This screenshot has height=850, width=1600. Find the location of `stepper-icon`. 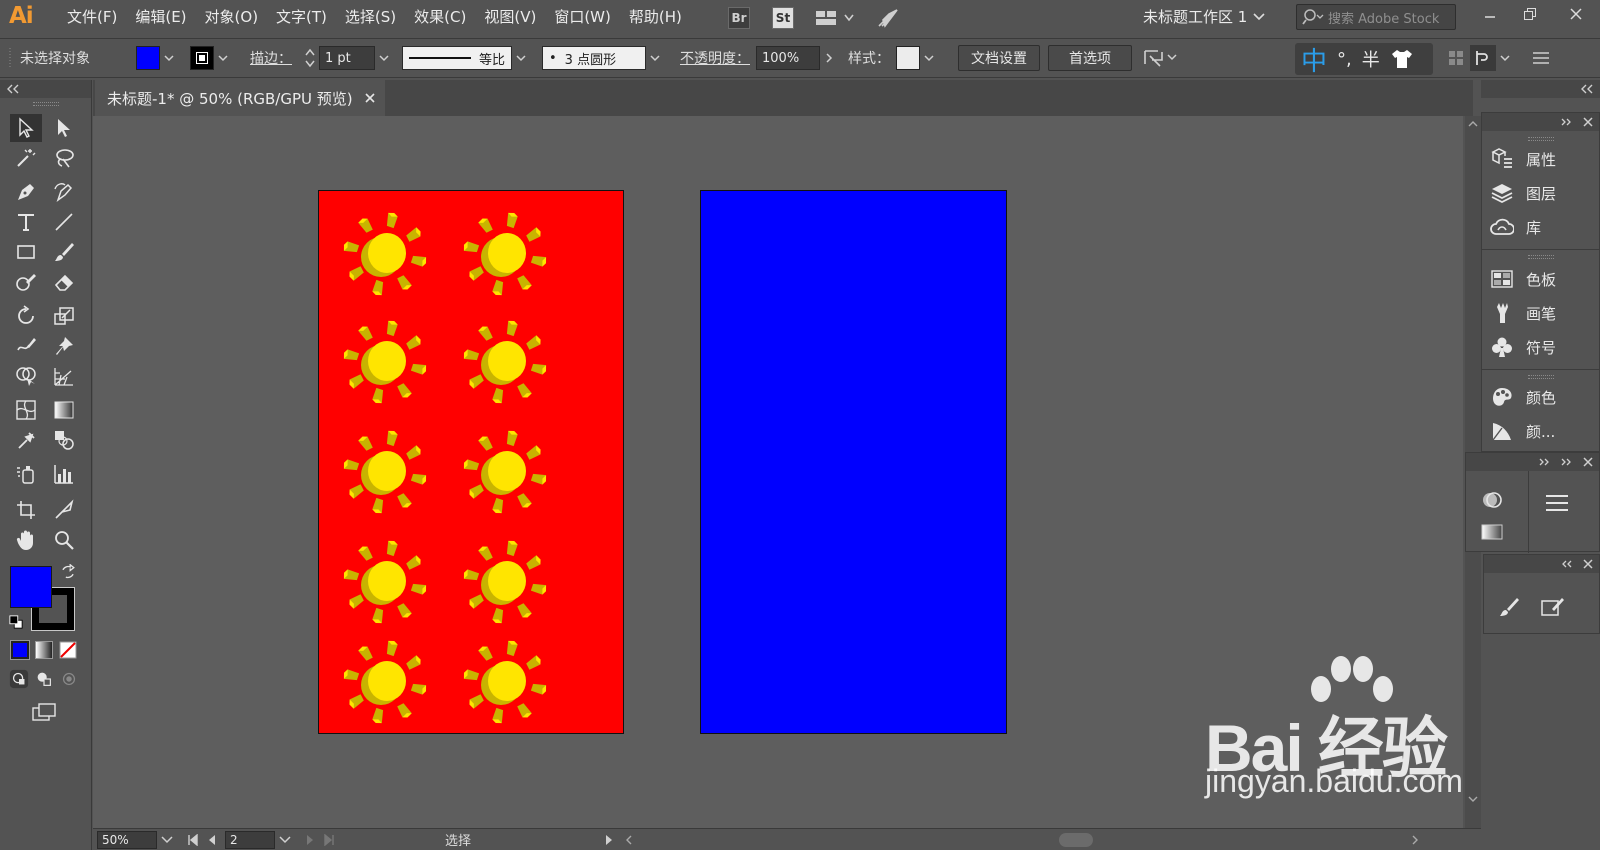

stepper-icon is located at coordinates (310, 58).